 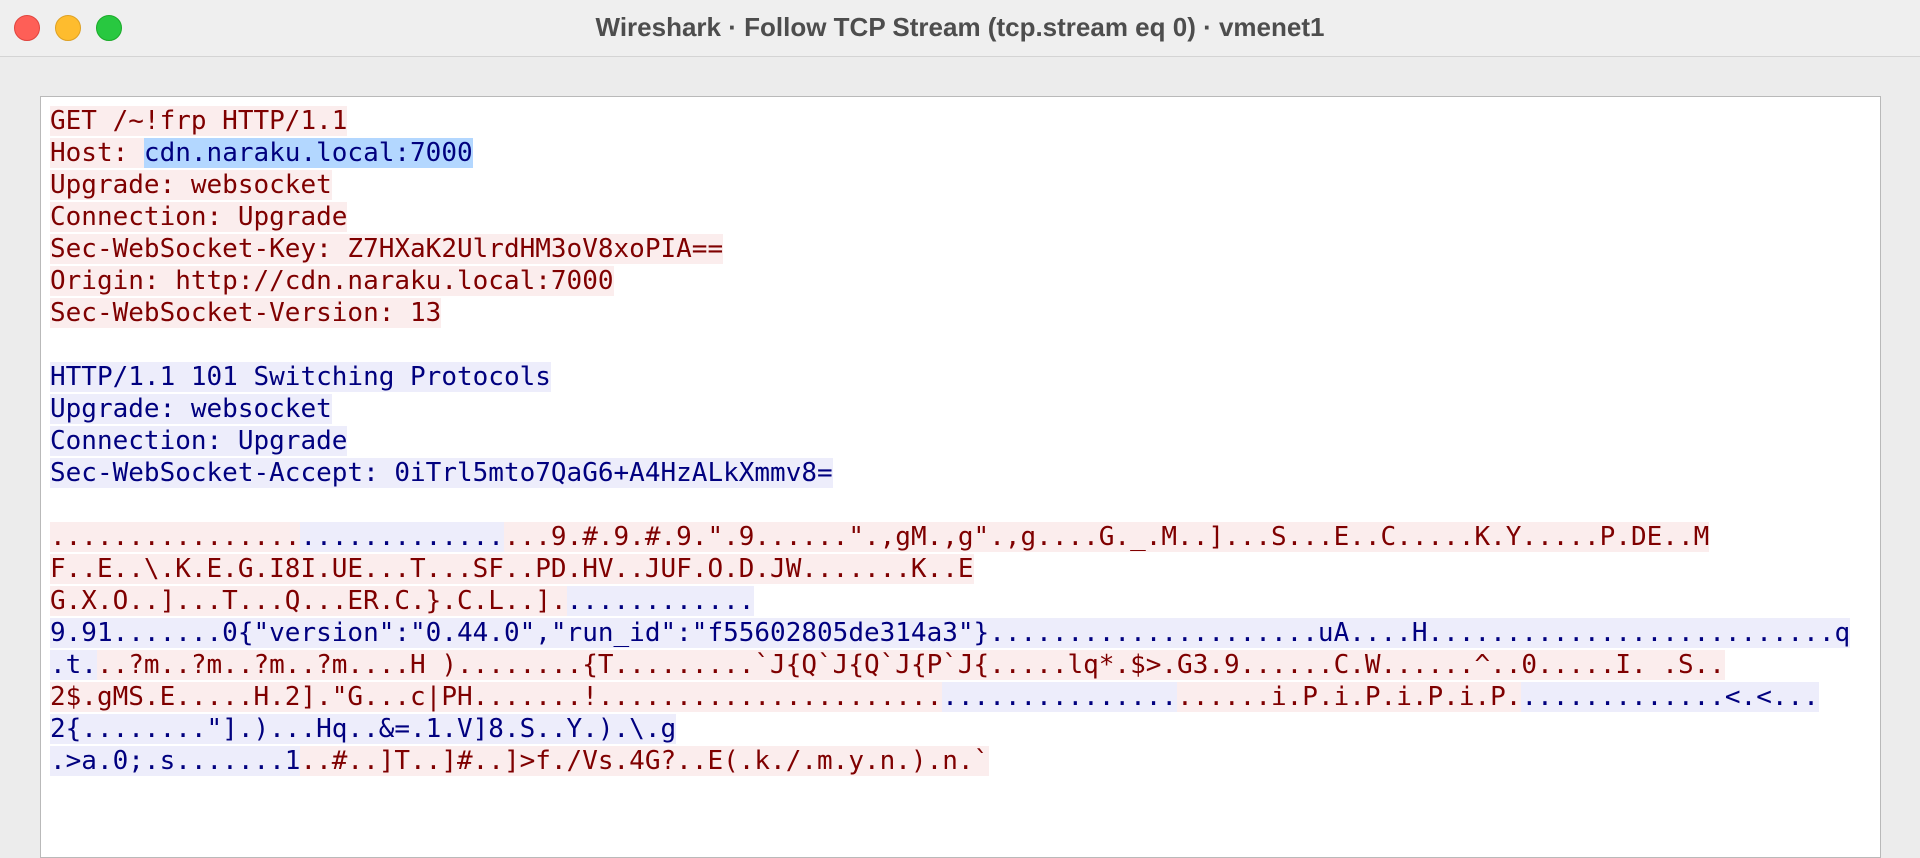 What do you see at coordinates (962, 729) in the screenshot?
I see `stream-line: 2{........"].)...Hq..&=.1.V]8.S..Y.).\.g` at bounding box center [962, 729].